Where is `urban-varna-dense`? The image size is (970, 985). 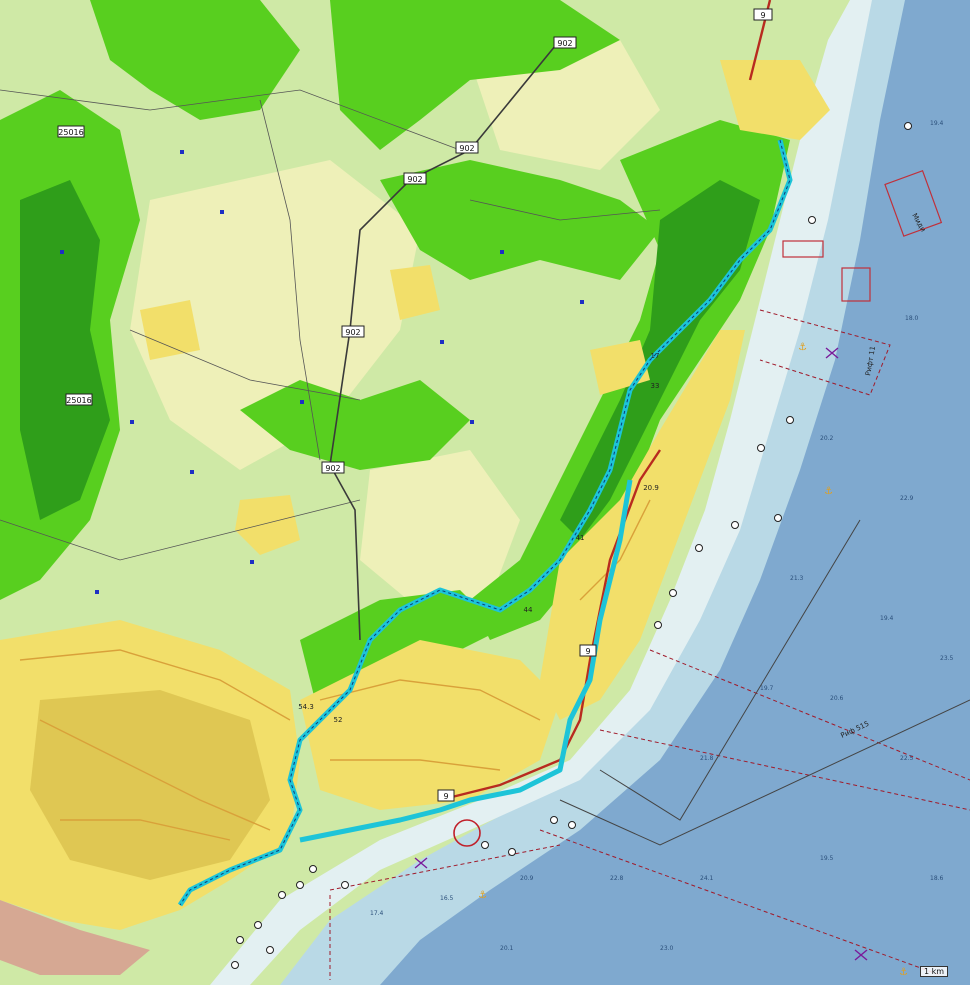
urban-varna-dense is located at coordinates (150, 785).